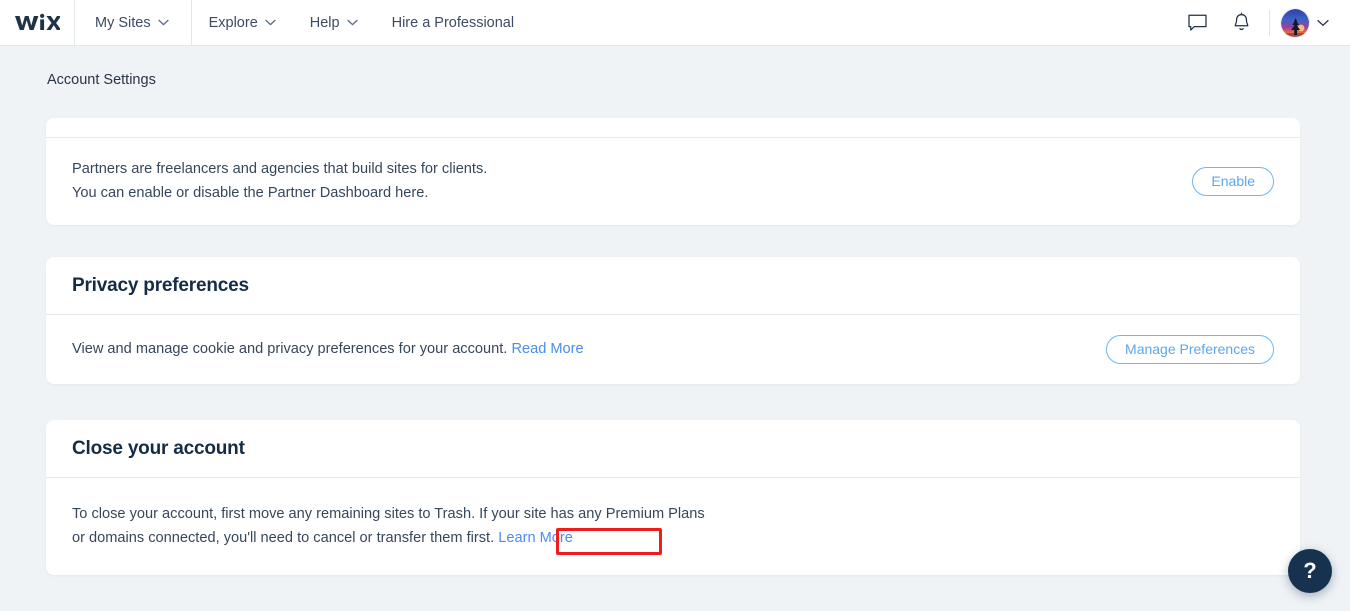 The height and width of the screenshot is (611, 1350). I want to click on wix-logo, so click(37, 23).